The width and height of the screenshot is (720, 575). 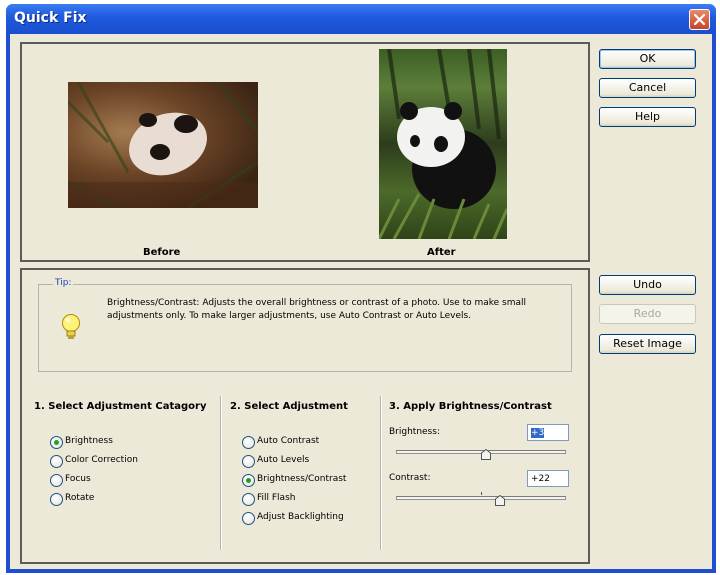 What do you see at coordinates (71, 326) in the screenshot?
I see `lightbulb-icon` at bounding box center [71, 326].